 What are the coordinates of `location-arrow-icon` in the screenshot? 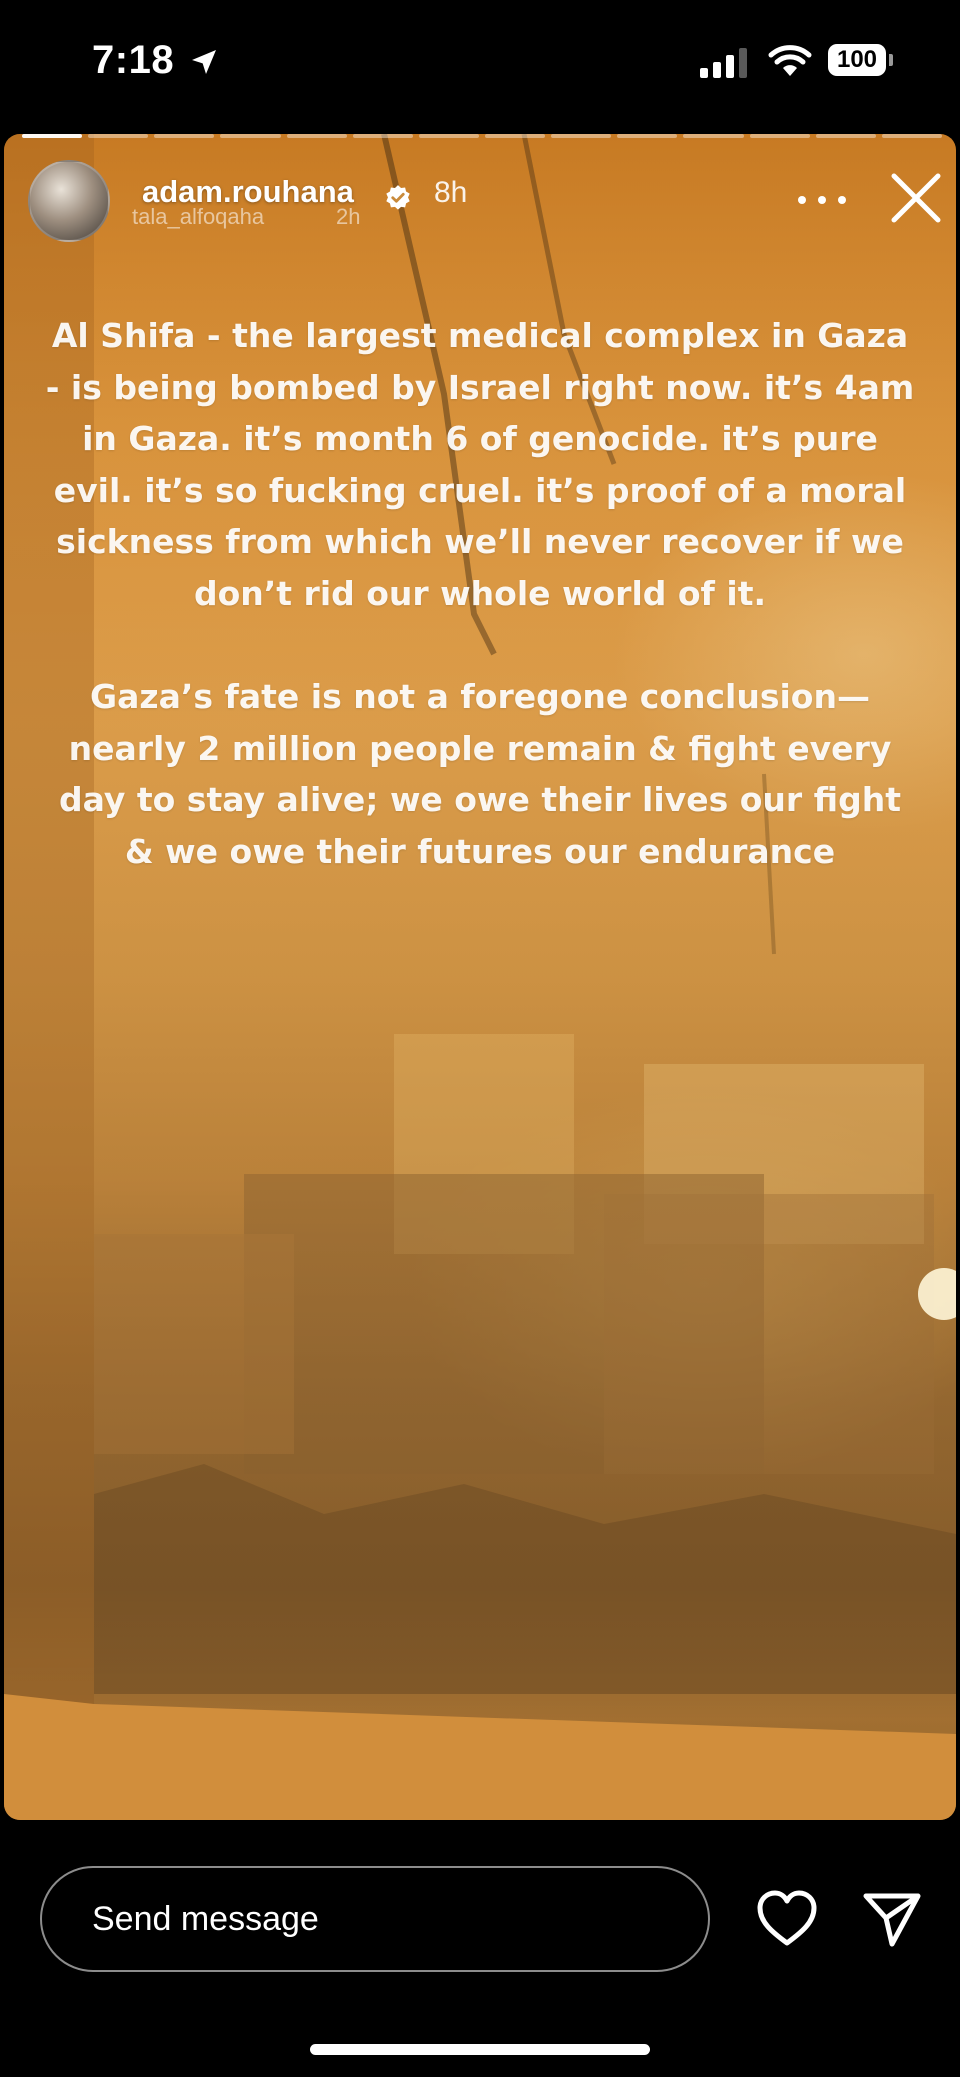 It's located at (204, 62).